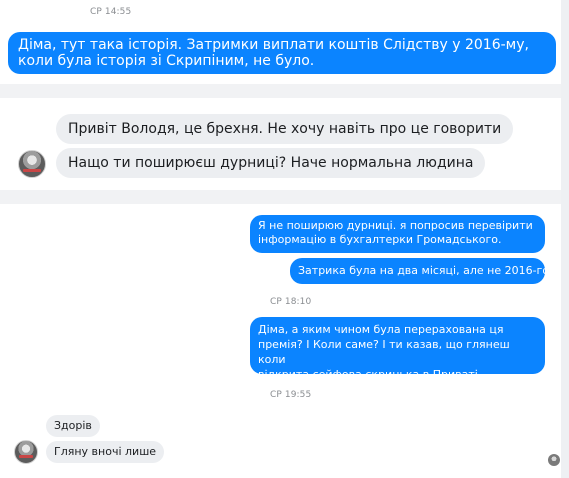 The width and height of the screenshot is (569, 478). I want to click on scroll-edge, so click(565, 239).